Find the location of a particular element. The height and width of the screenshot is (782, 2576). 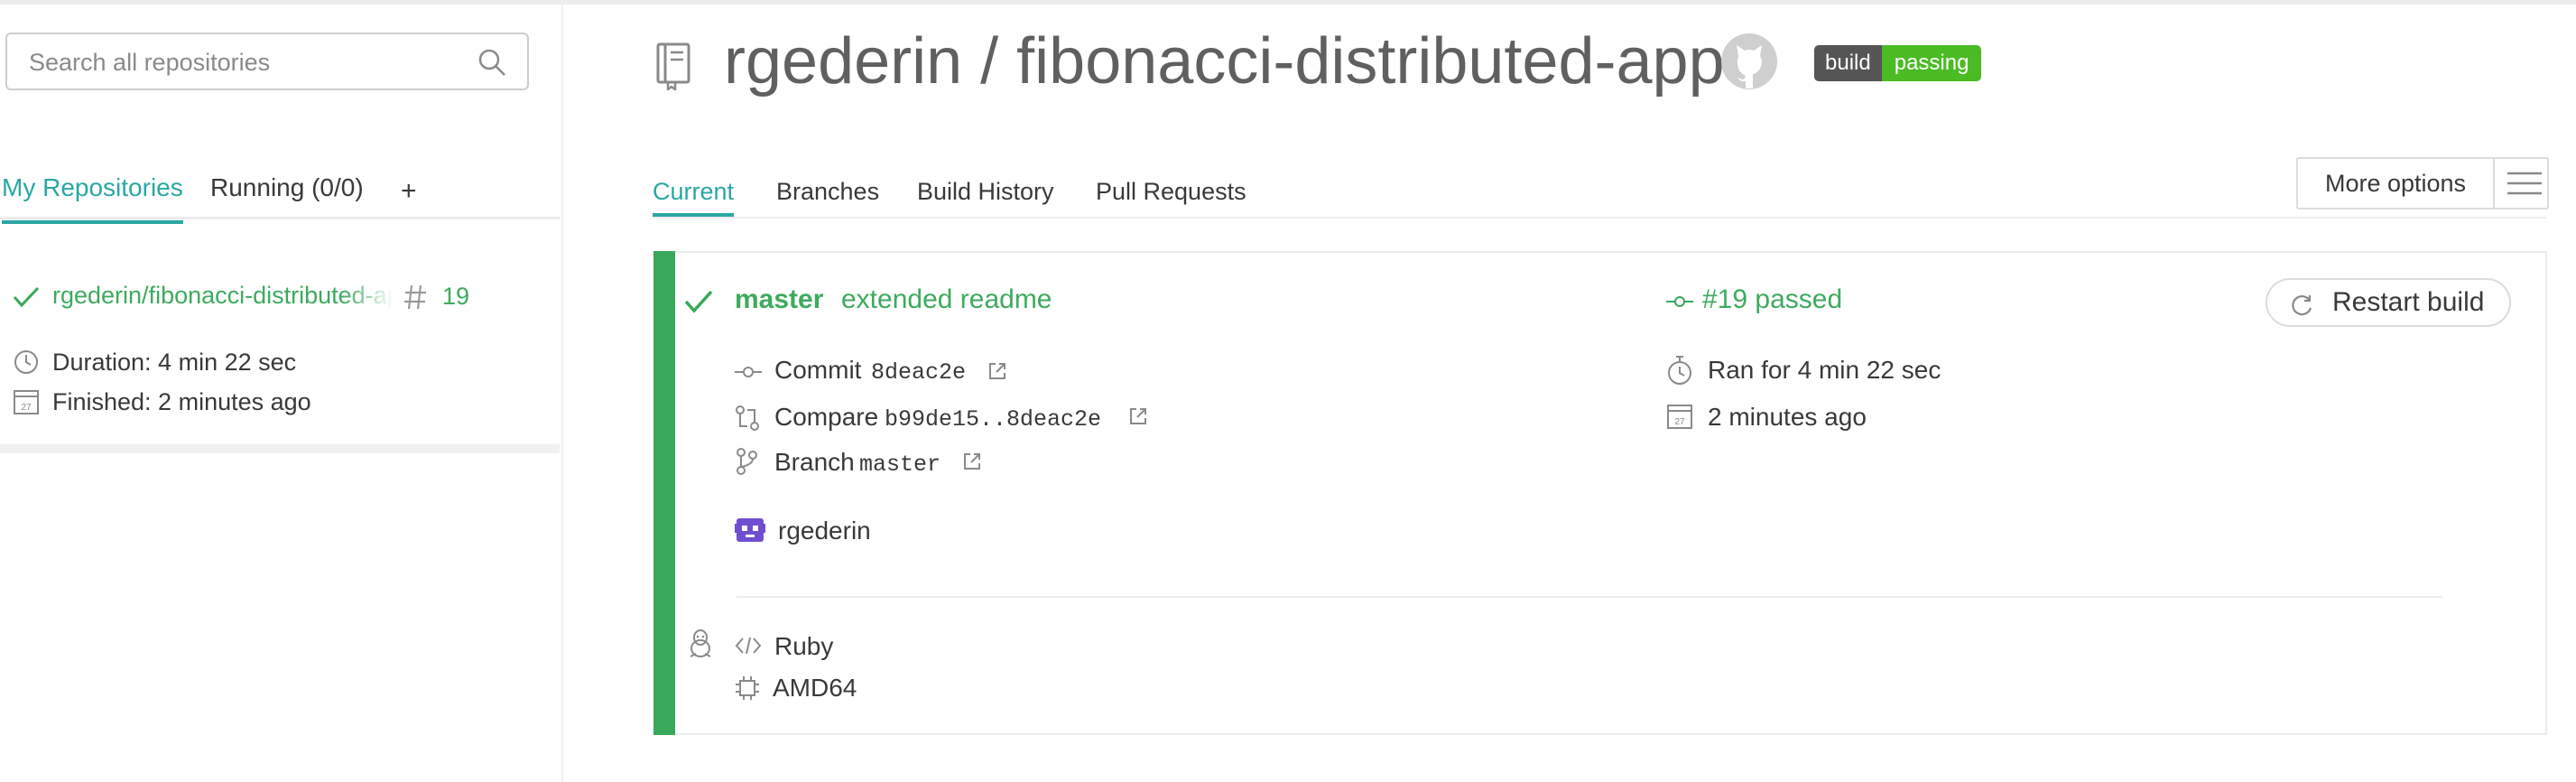

author-name: rgederin is located at coordinates (824, 531).